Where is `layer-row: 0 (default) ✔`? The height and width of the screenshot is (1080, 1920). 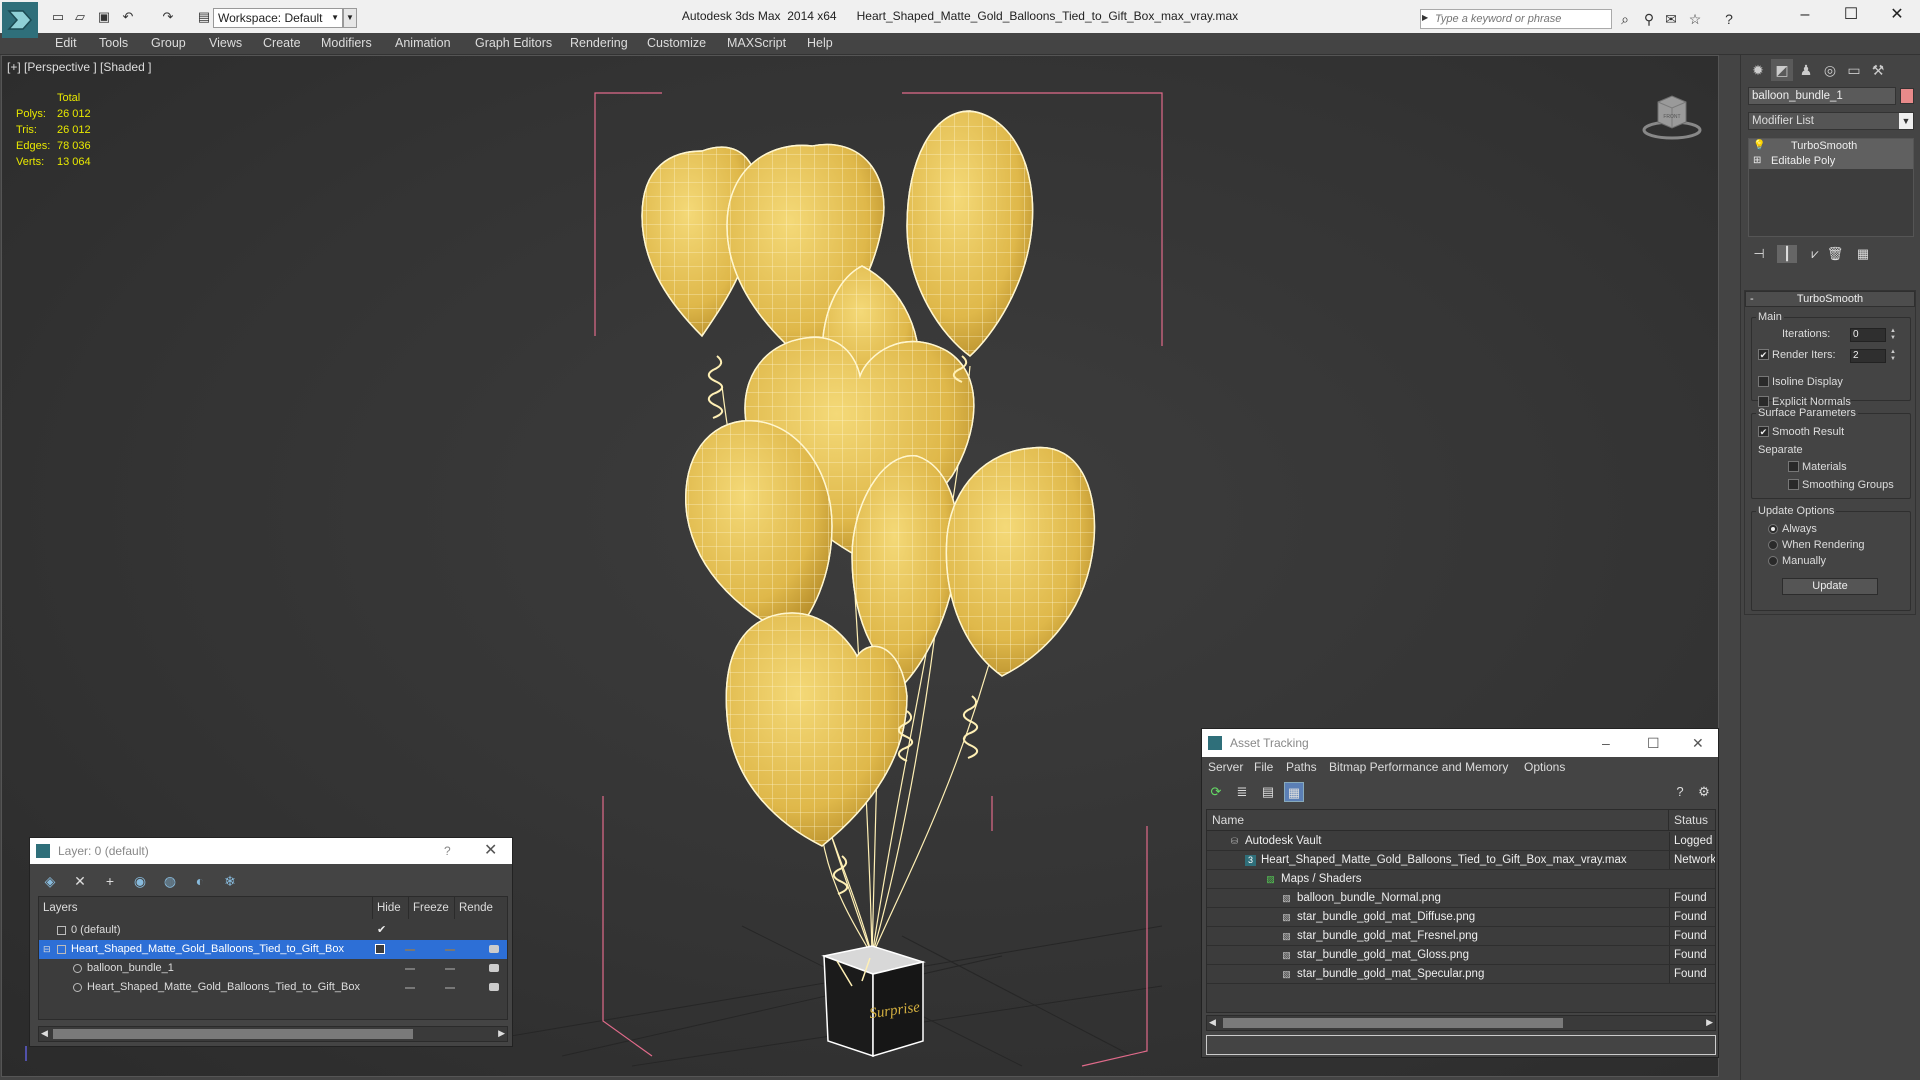 layer-row: 0 (default) ✔ is located at coordinates (273, 930).